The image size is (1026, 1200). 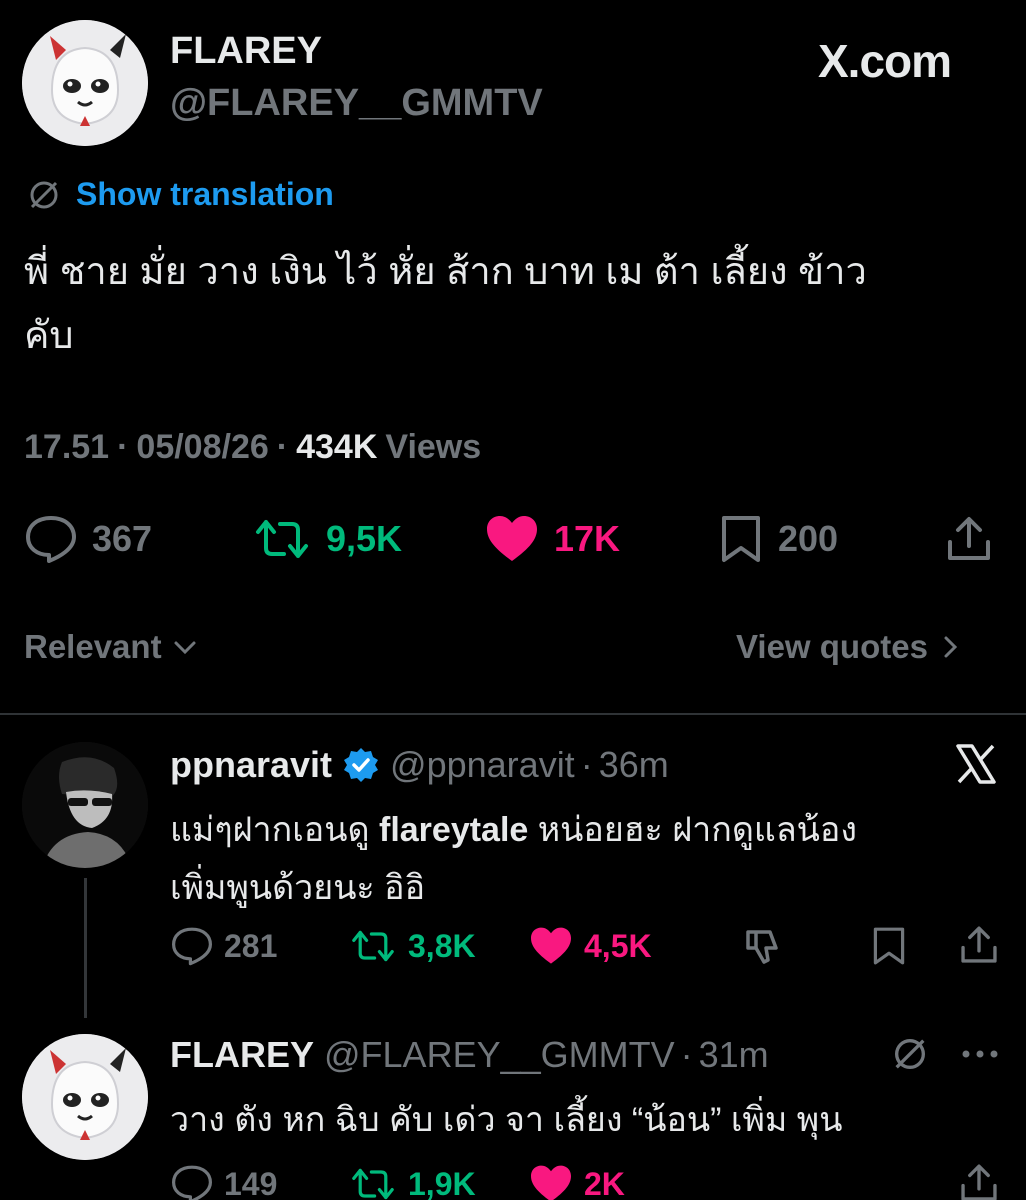 I want to click on reply1-text-part: แม่ๆฝากเอนดู, so click(x=274, y=830).